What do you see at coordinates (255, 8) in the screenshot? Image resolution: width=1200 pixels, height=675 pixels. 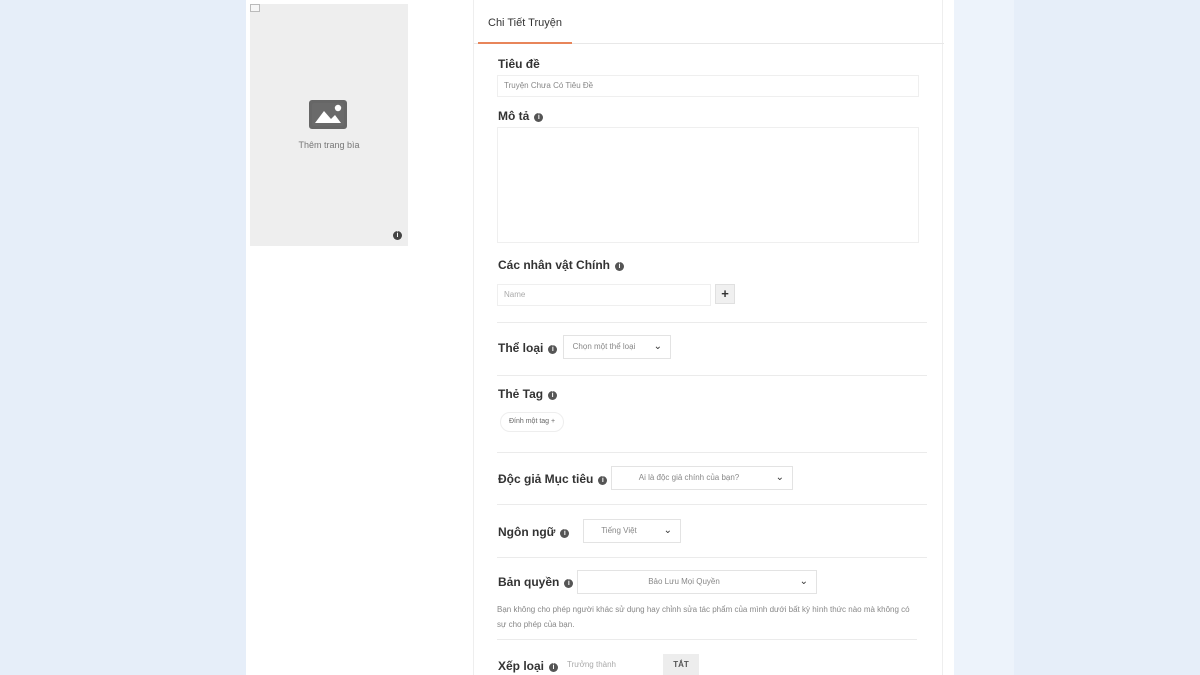 I see `broken-image-icon` at bounding box center [255, 8].